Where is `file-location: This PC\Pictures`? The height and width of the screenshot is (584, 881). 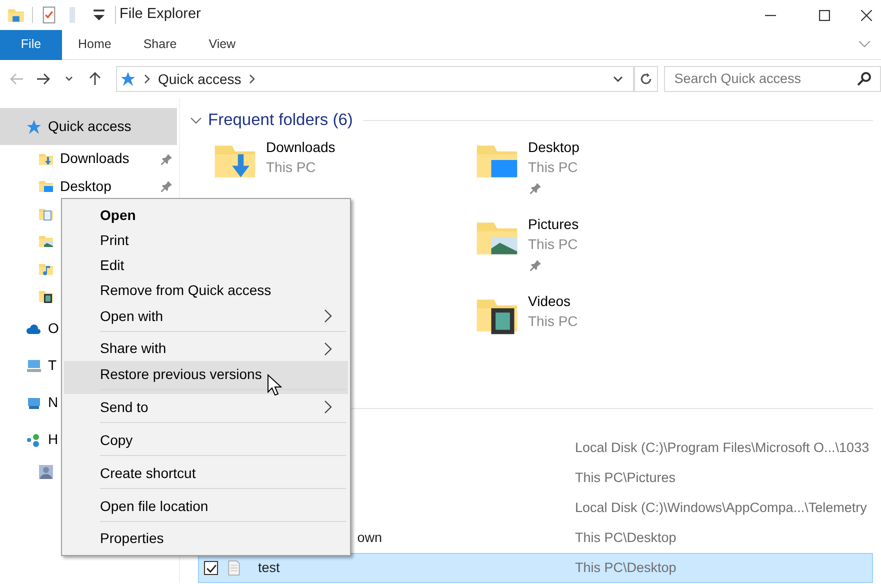
file-location: This PC\Pictures is located at coordinates (626, 477).